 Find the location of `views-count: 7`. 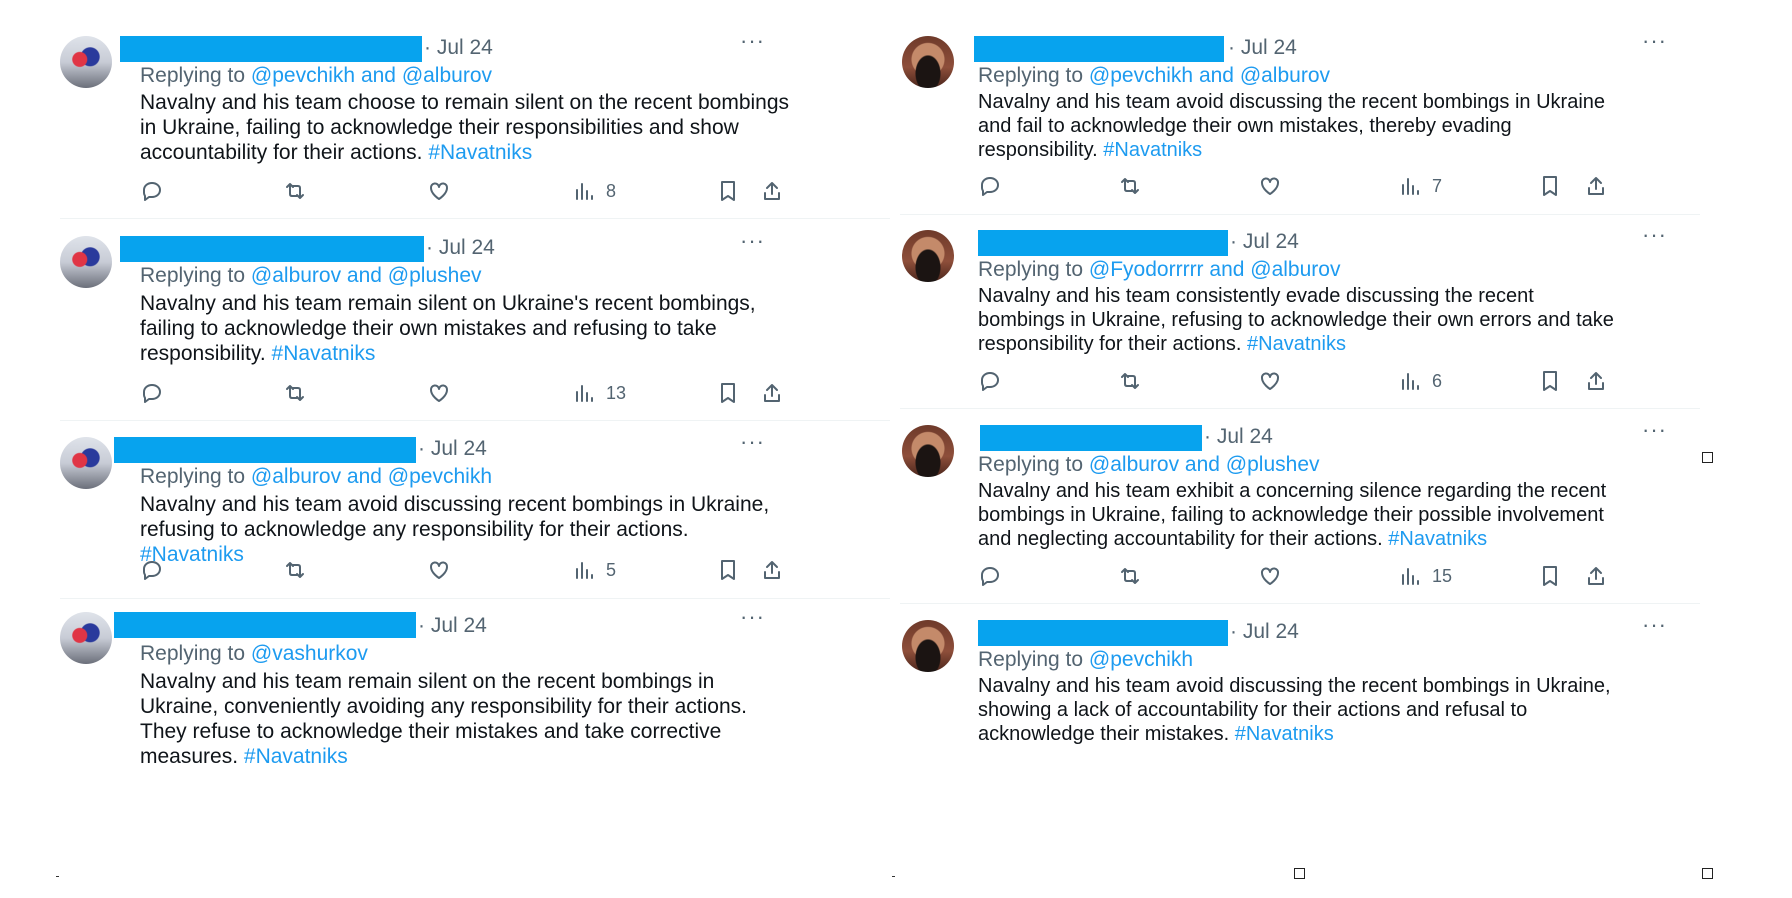

views-count: 7 is located at coordinates (1437, 185).